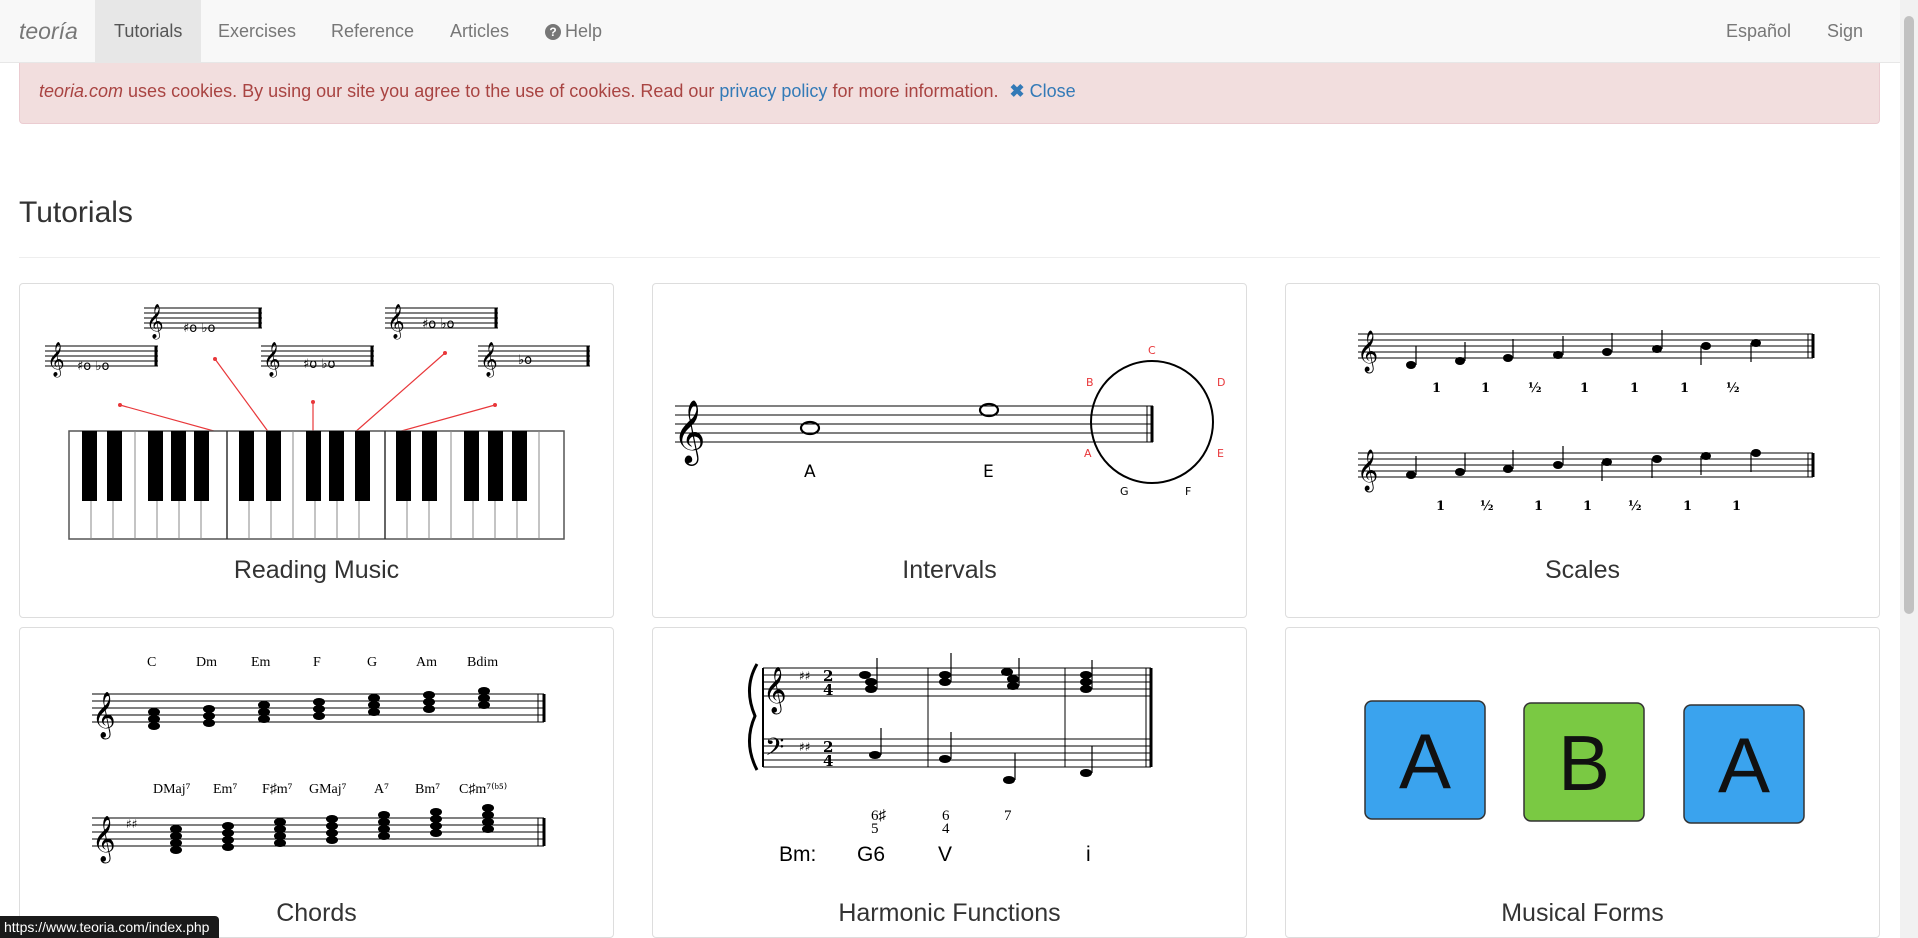  I want to click on svg-text: i, so click(1088, 854).